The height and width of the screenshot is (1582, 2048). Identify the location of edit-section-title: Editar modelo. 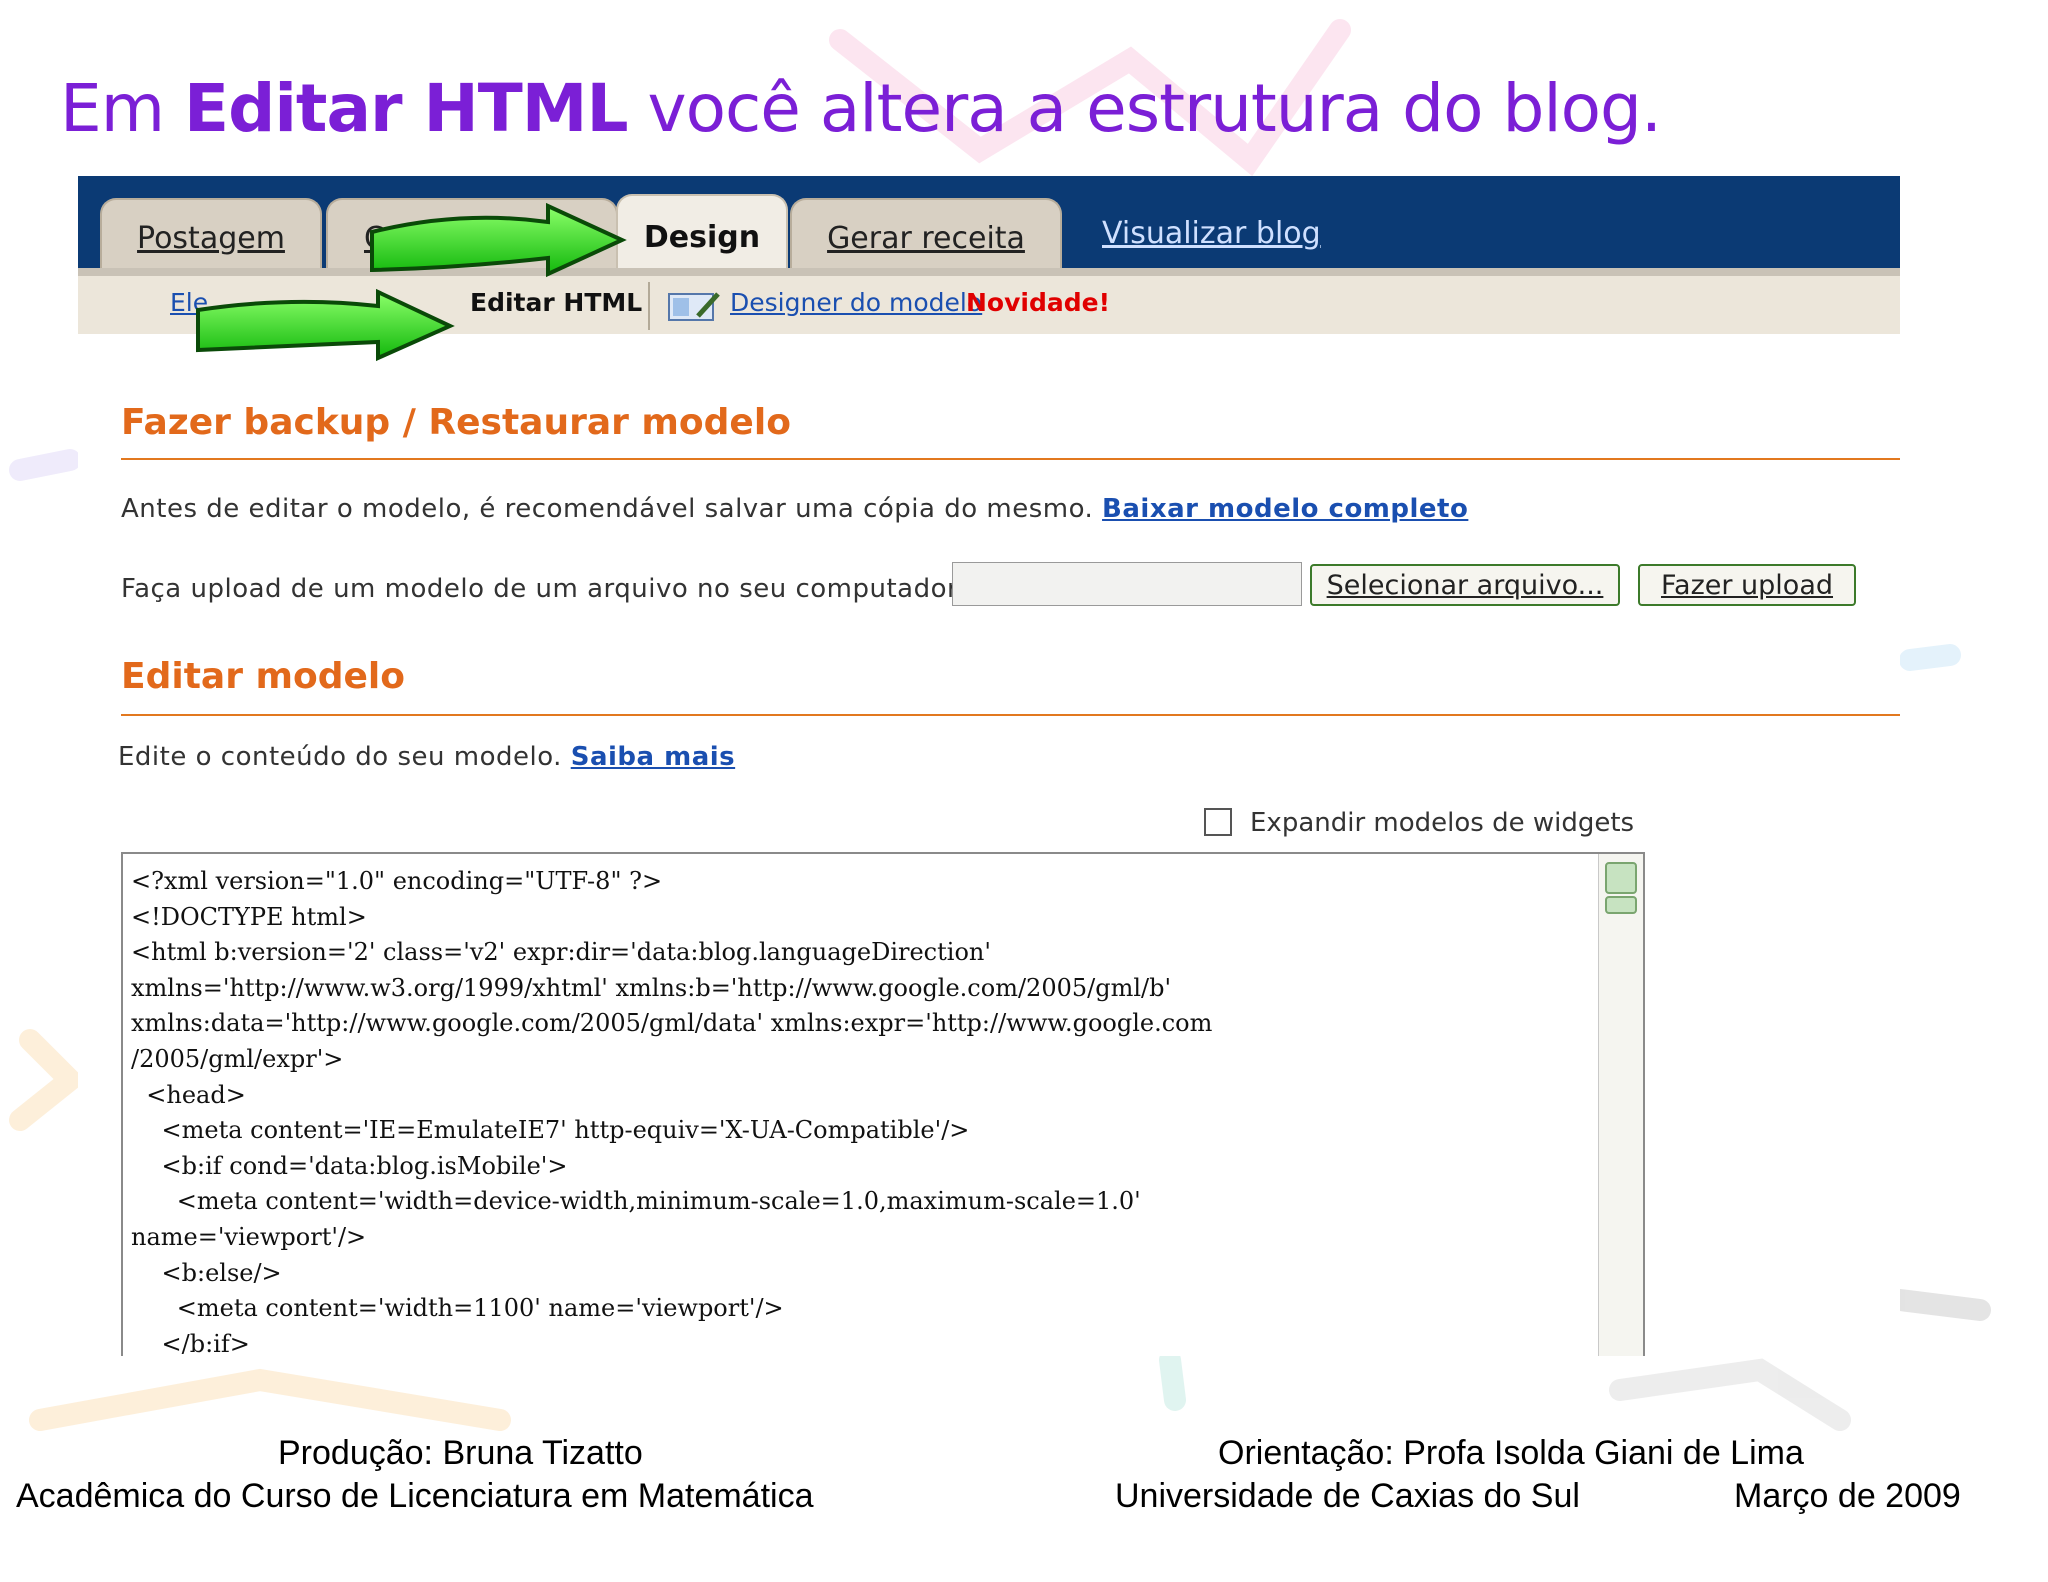
(263, 676).